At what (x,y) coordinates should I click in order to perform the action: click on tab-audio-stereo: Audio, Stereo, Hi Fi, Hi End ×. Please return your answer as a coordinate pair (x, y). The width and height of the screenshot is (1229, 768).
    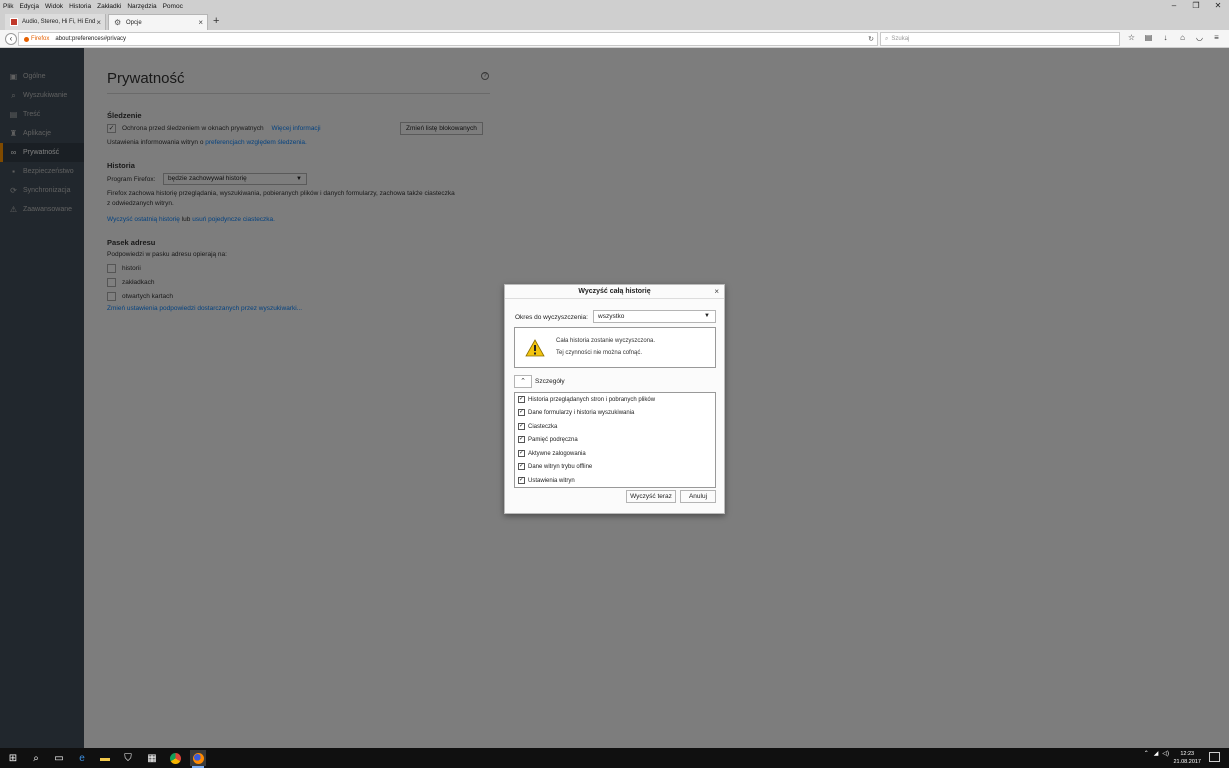
    Looking at the image, I should click on (55, 22).